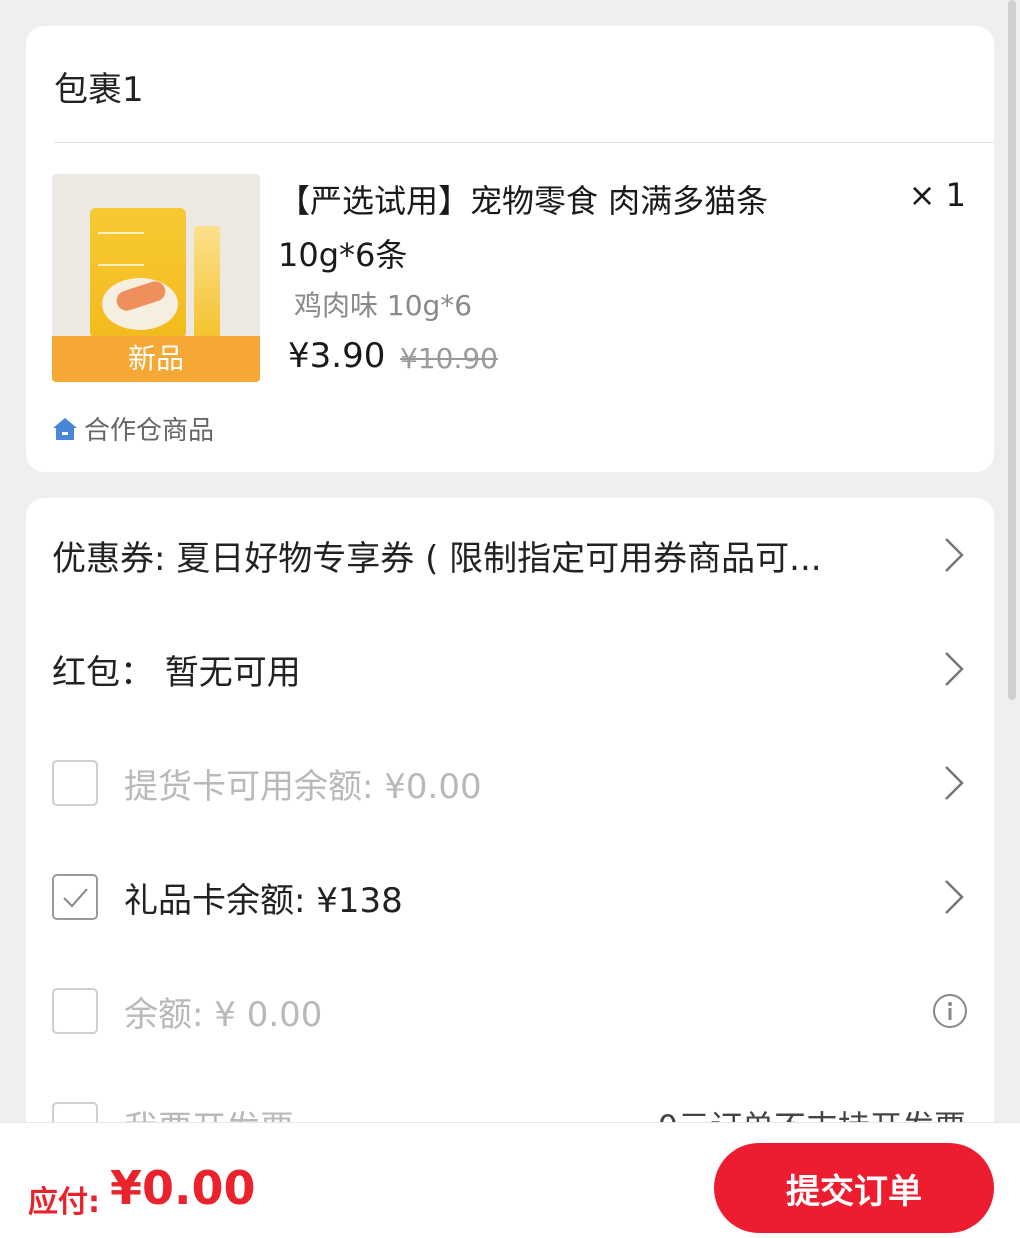 The image size is (1020, 1238). I want to click on balance-label: 余额: ¥ 0.00, so click(223, 1014).